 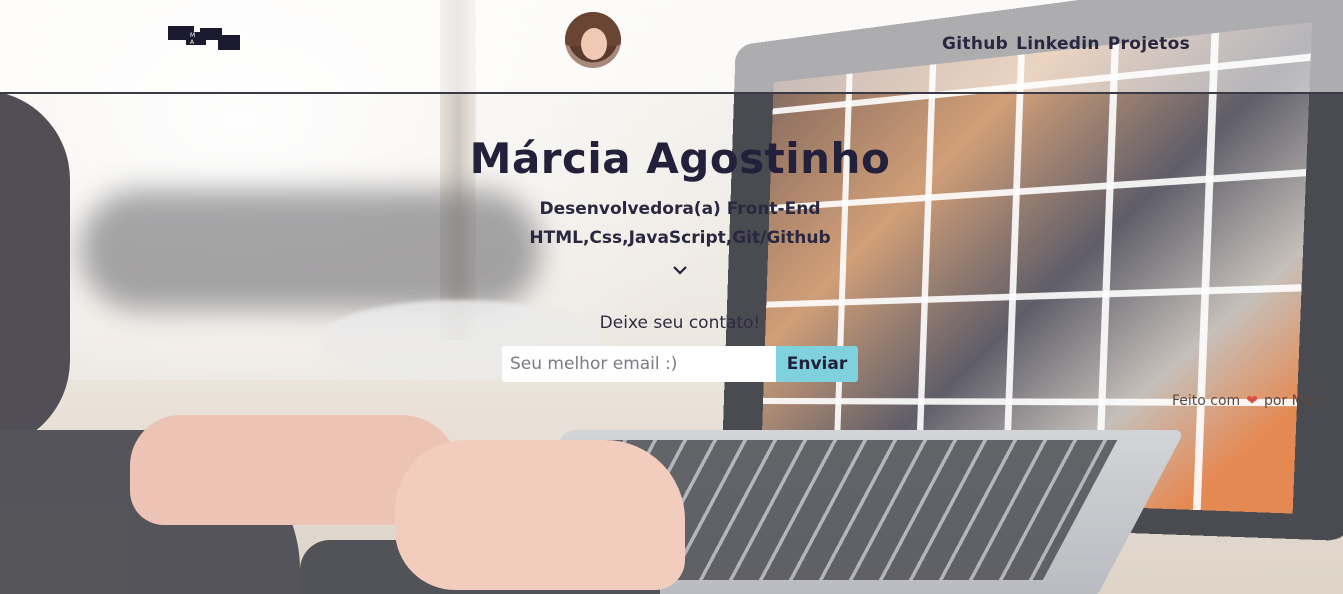 I want to click on footer-credit: Feito com ❤ por Márc, so click(x=1248, y=401).